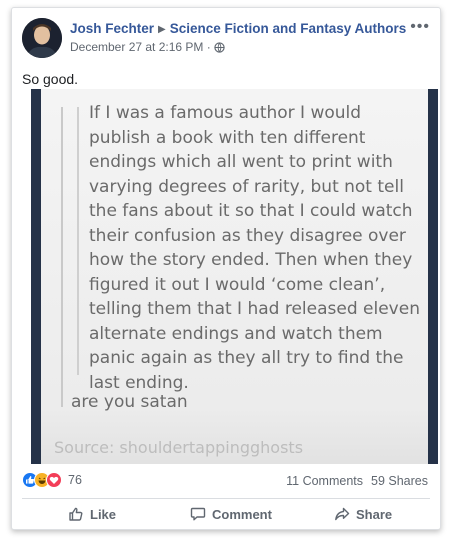 The image size is (450, 541). Describe the element at coordinates (162, 29) in the screenshot. I see `caret-right-icon: ▶` at that location.